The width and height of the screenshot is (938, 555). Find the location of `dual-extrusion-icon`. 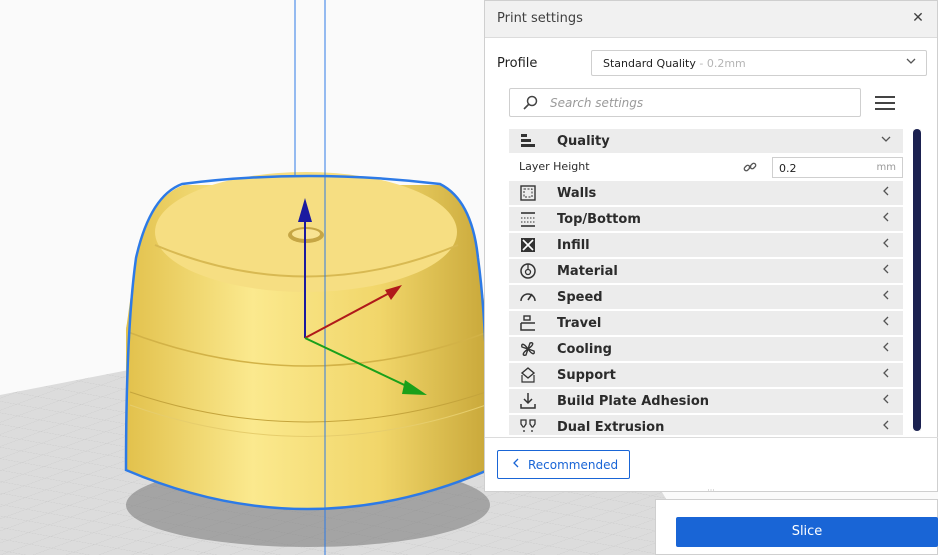

dual-extrusion-icon is located at coordinates (528, 426).